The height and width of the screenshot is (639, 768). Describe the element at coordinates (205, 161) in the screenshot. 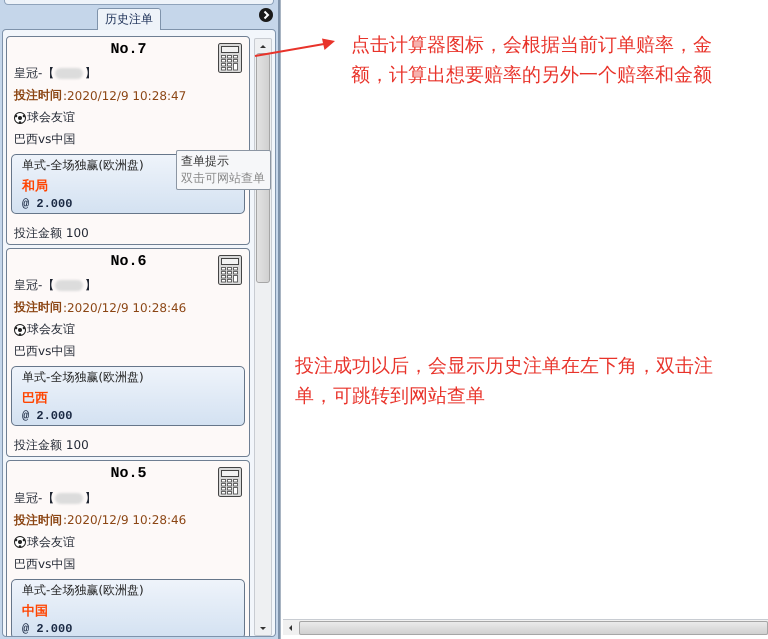

I see `tooltip-title: 查单提示` at that location.